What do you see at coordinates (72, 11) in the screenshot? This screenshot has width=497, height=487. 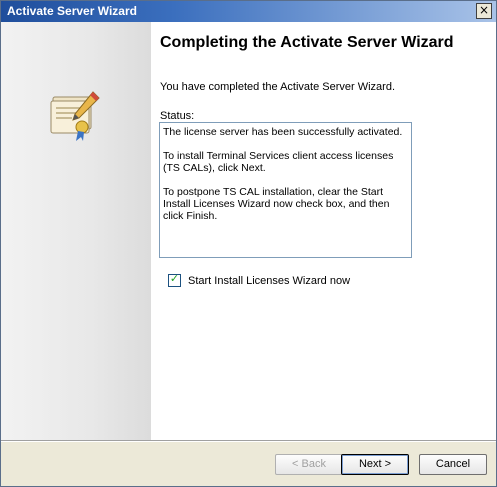 I see `window-title: Activate Server Wizard` at bounding box center [72, 11].